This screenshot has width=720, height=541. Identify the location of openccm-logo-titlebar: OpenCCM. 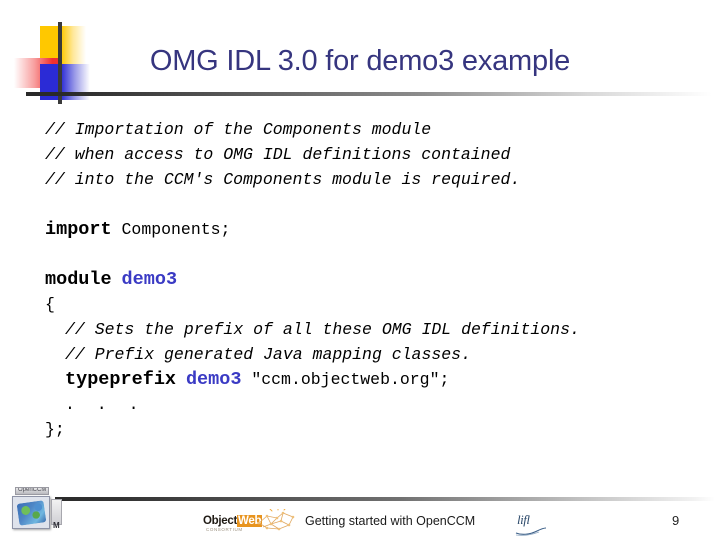
(32, 491).